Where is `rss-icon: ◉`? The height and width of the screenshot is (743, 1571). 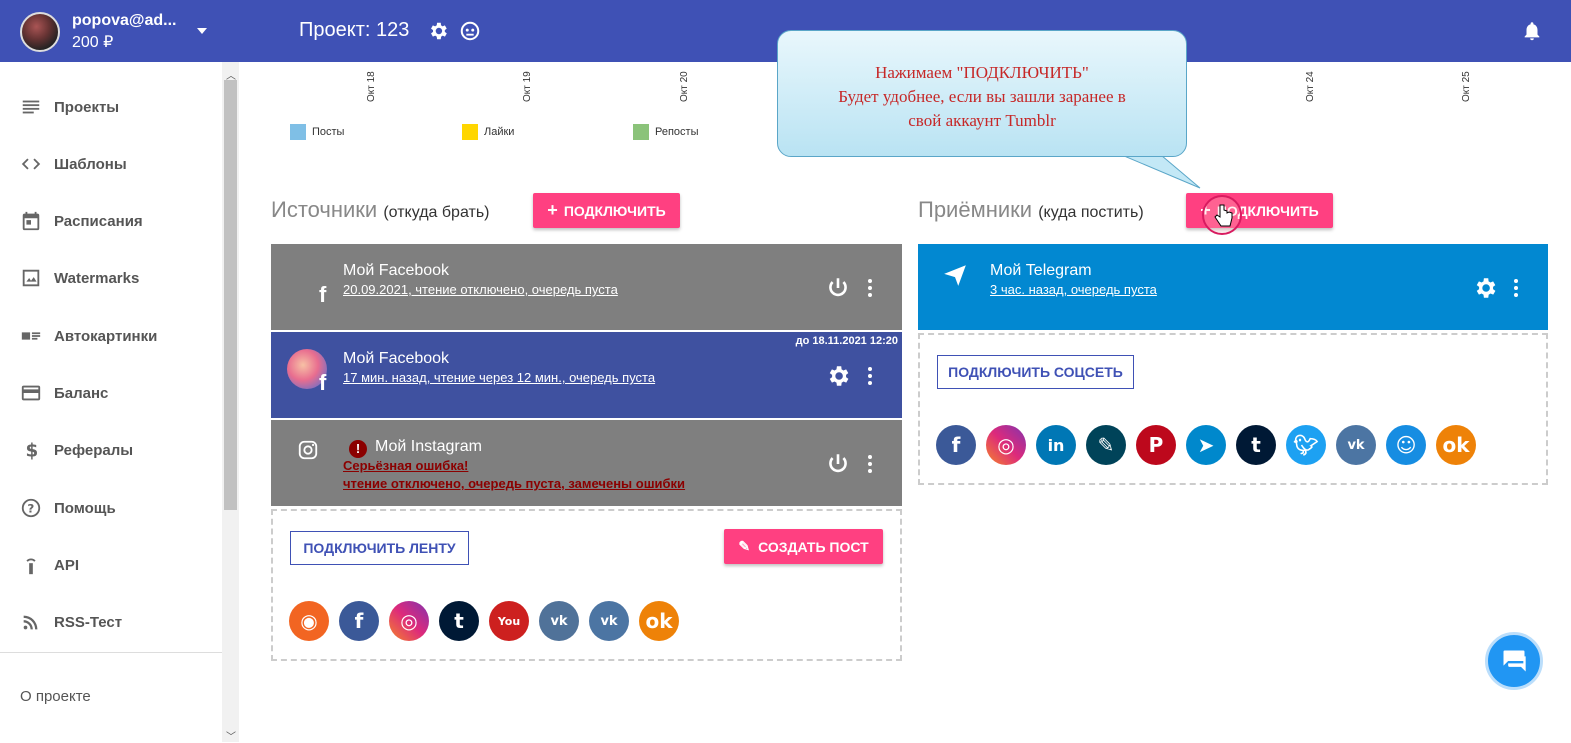 rss-icon: ◉ is located at coordinates (309, 621).